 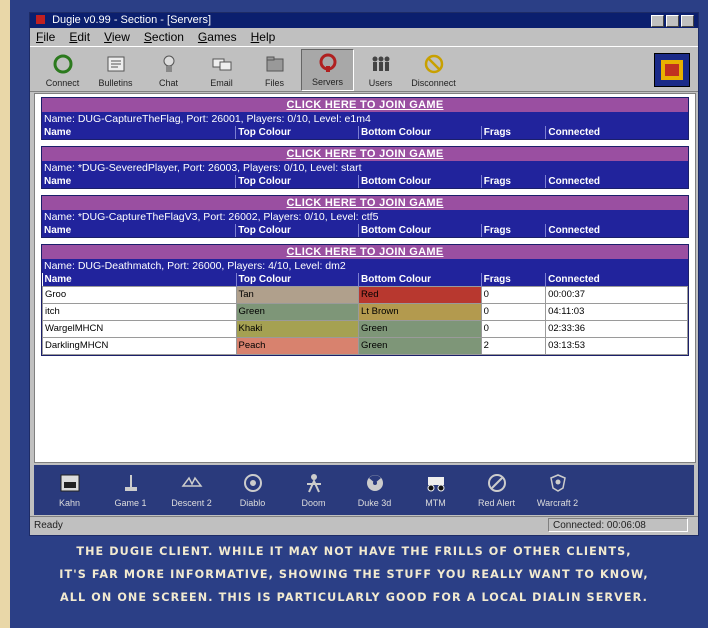 What do you see at coordinates (117, 37) in the screenshot?
I see `menu-view: View` at bounding box center [117, 37].